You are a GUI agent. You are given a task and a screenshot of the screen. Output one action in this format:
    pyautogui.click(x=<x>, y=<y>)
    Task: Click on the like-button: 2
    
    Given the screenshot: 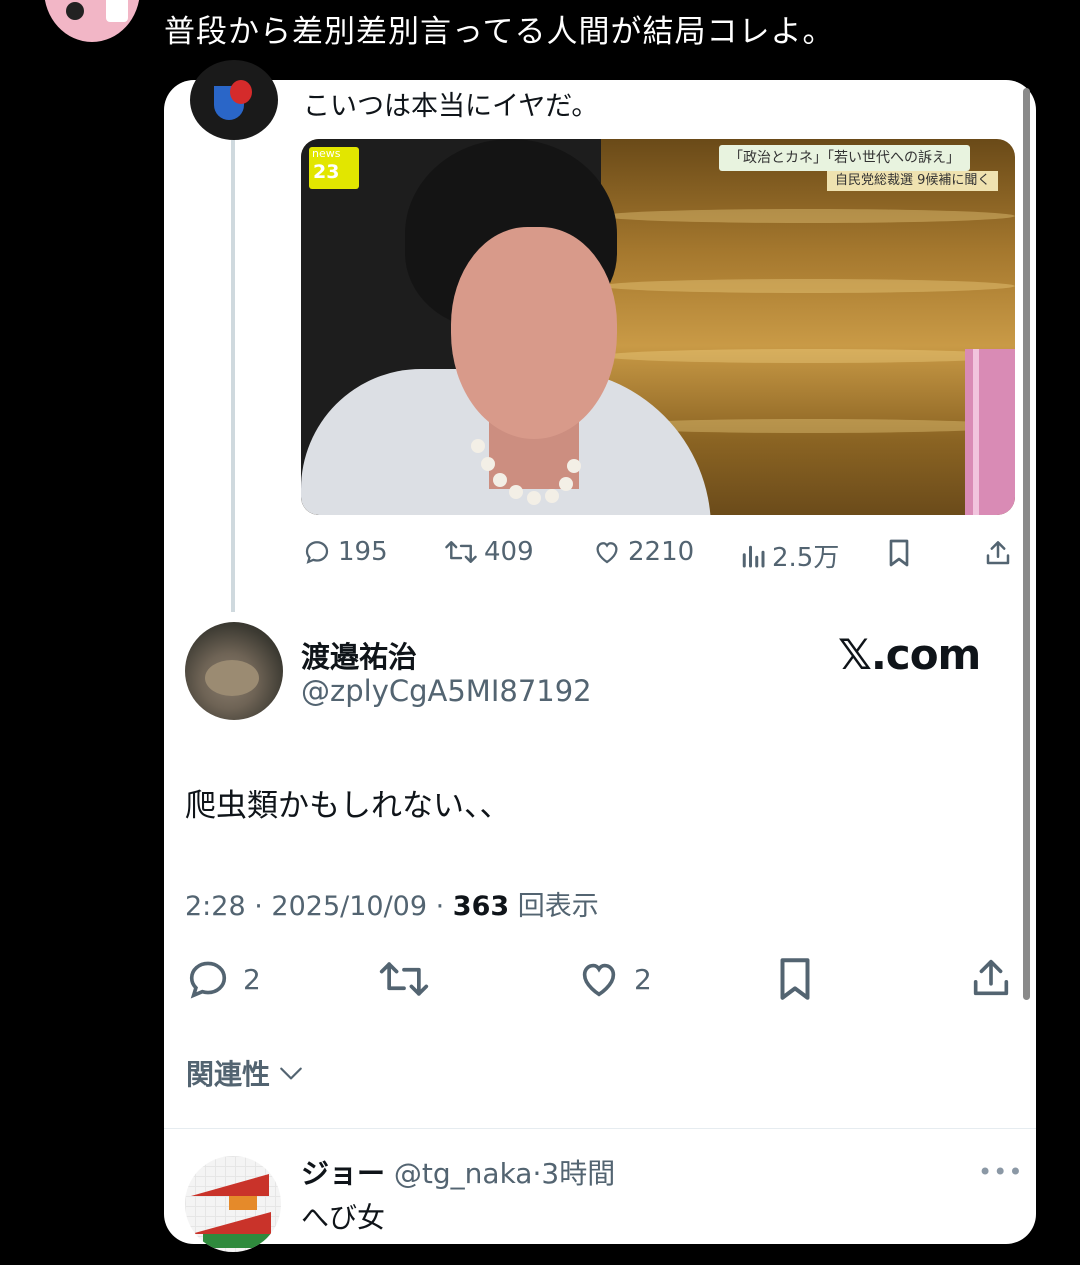 What is the action you would take?
    pyautogui.click(x=614, y=979)
    